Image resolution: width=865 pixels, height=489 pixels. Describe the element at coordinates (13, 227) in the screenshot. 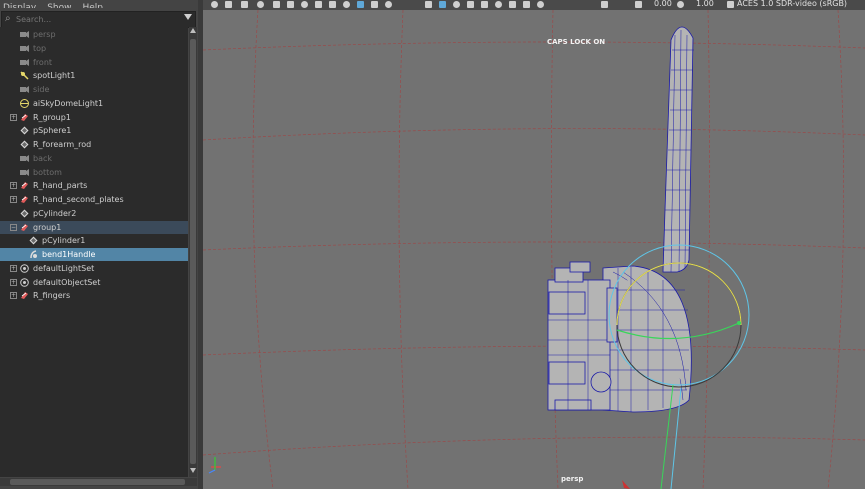

I see `collapse-icon: −` at that location.